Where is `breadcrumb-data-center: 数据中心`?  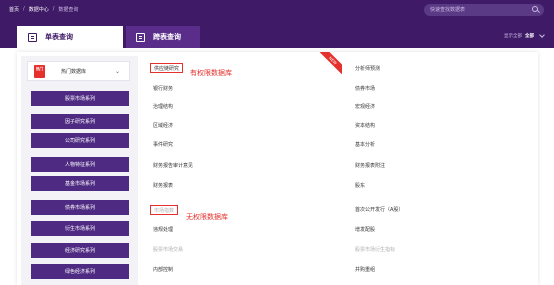 breadcrumb-data-center: 数据中心 is located at coordinates (39, 9).